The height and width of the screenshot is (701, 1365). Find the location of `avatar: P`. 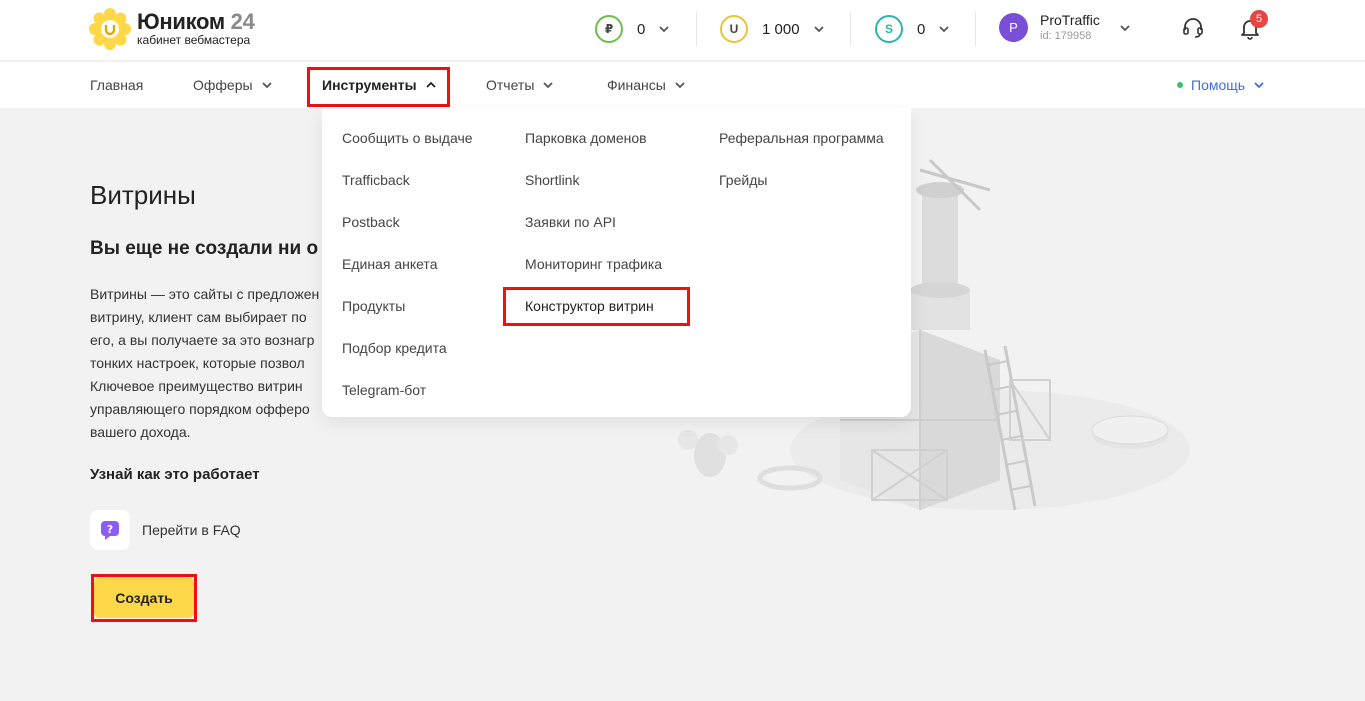

avatar: P is located at coordinates (1013, 27).